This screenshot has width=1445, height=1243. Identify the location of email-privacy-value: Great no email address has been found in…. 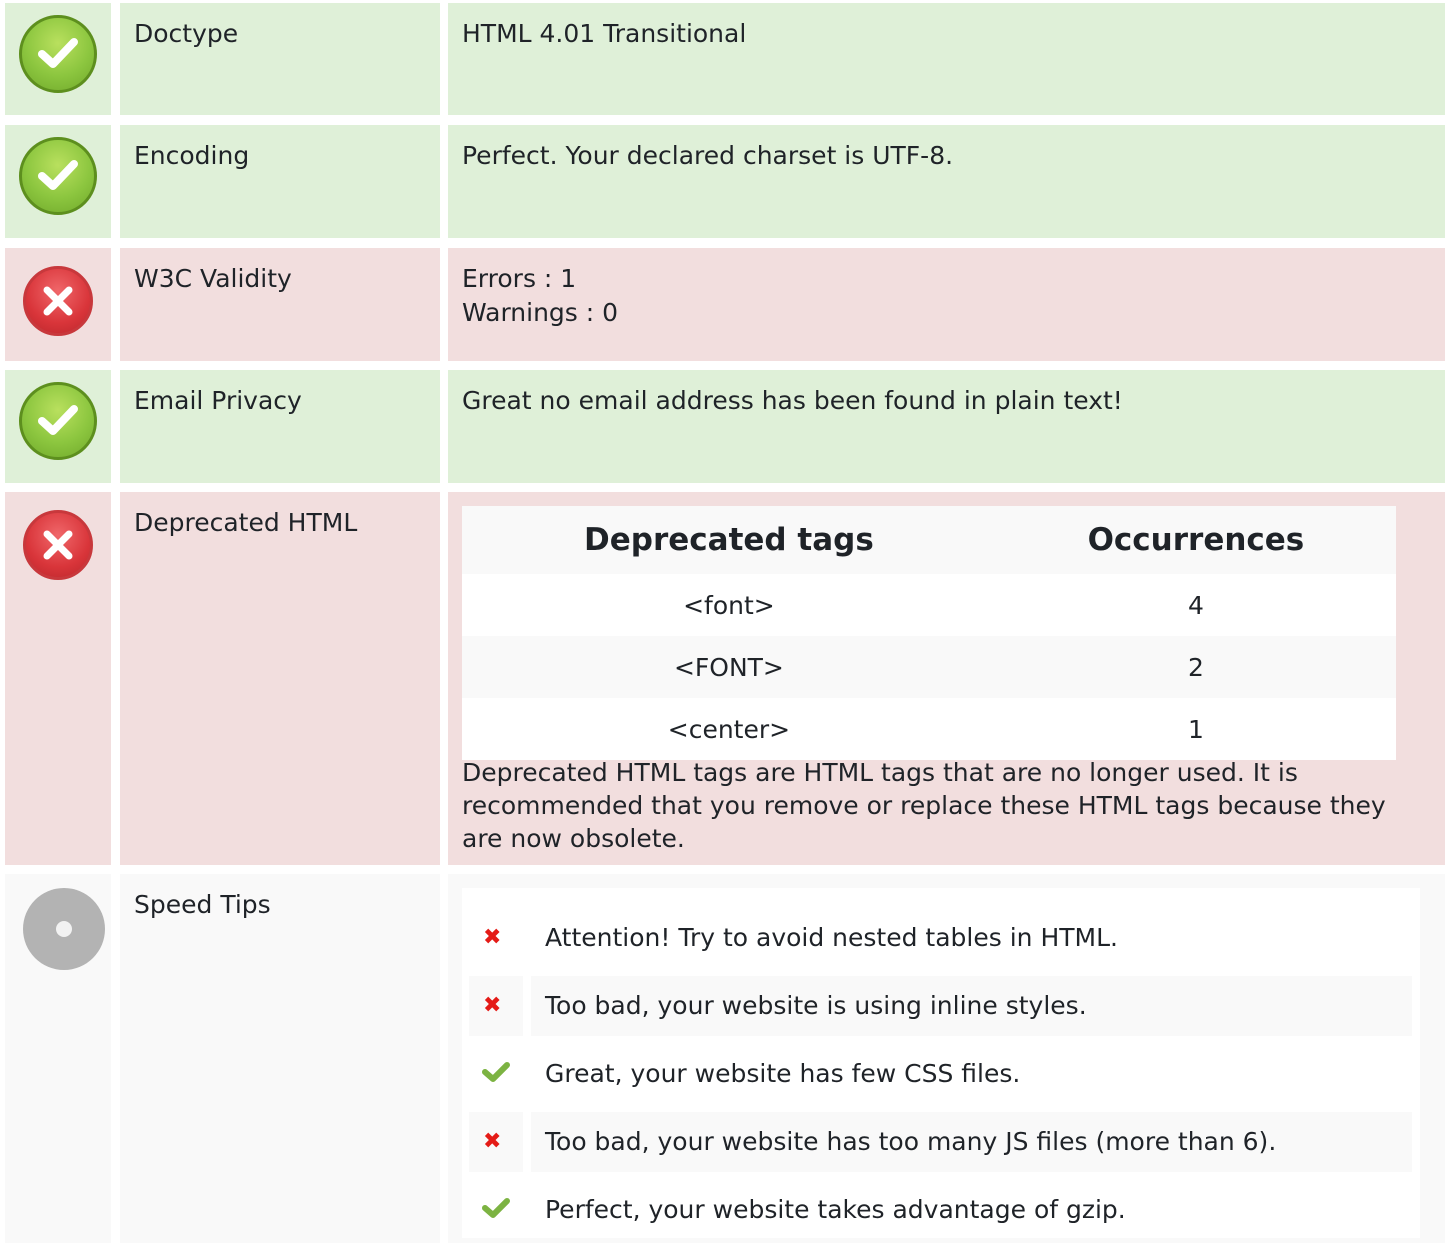
(792, 400).